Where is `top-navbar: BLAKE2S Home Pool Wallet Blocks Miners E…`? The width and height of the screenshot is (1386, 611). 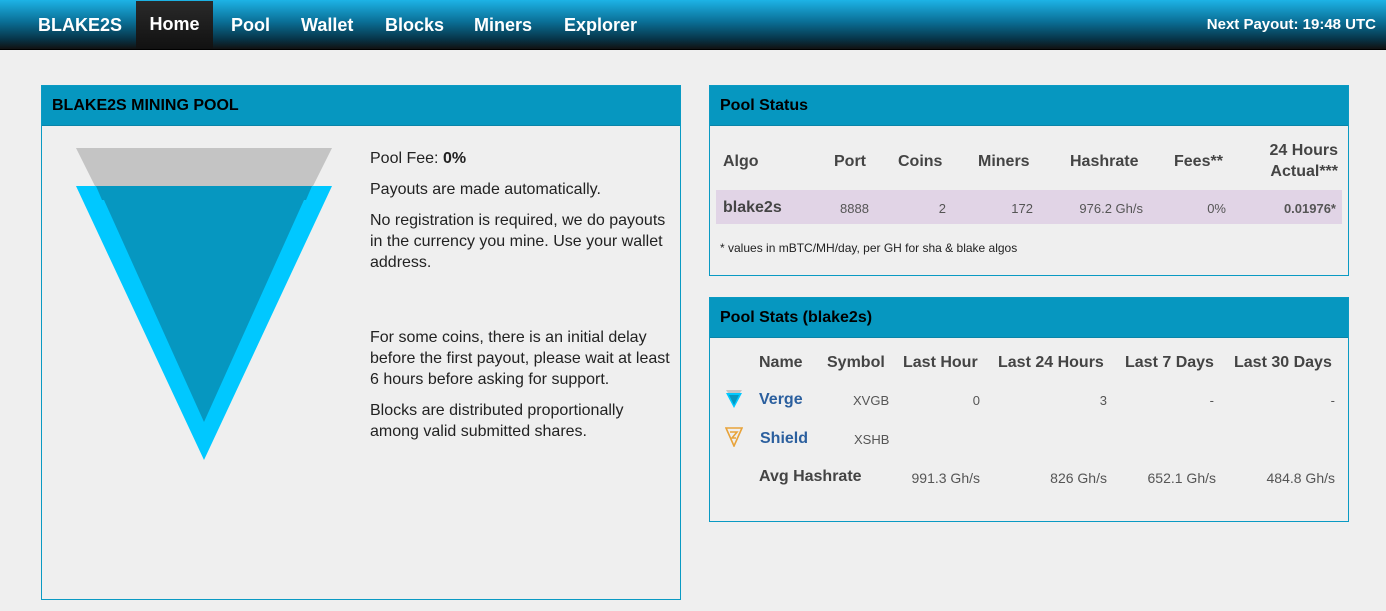
top-navbar: BLAKE2S Home Pool Wallet Blocks Miners E… is located at coordinates (693, 25).